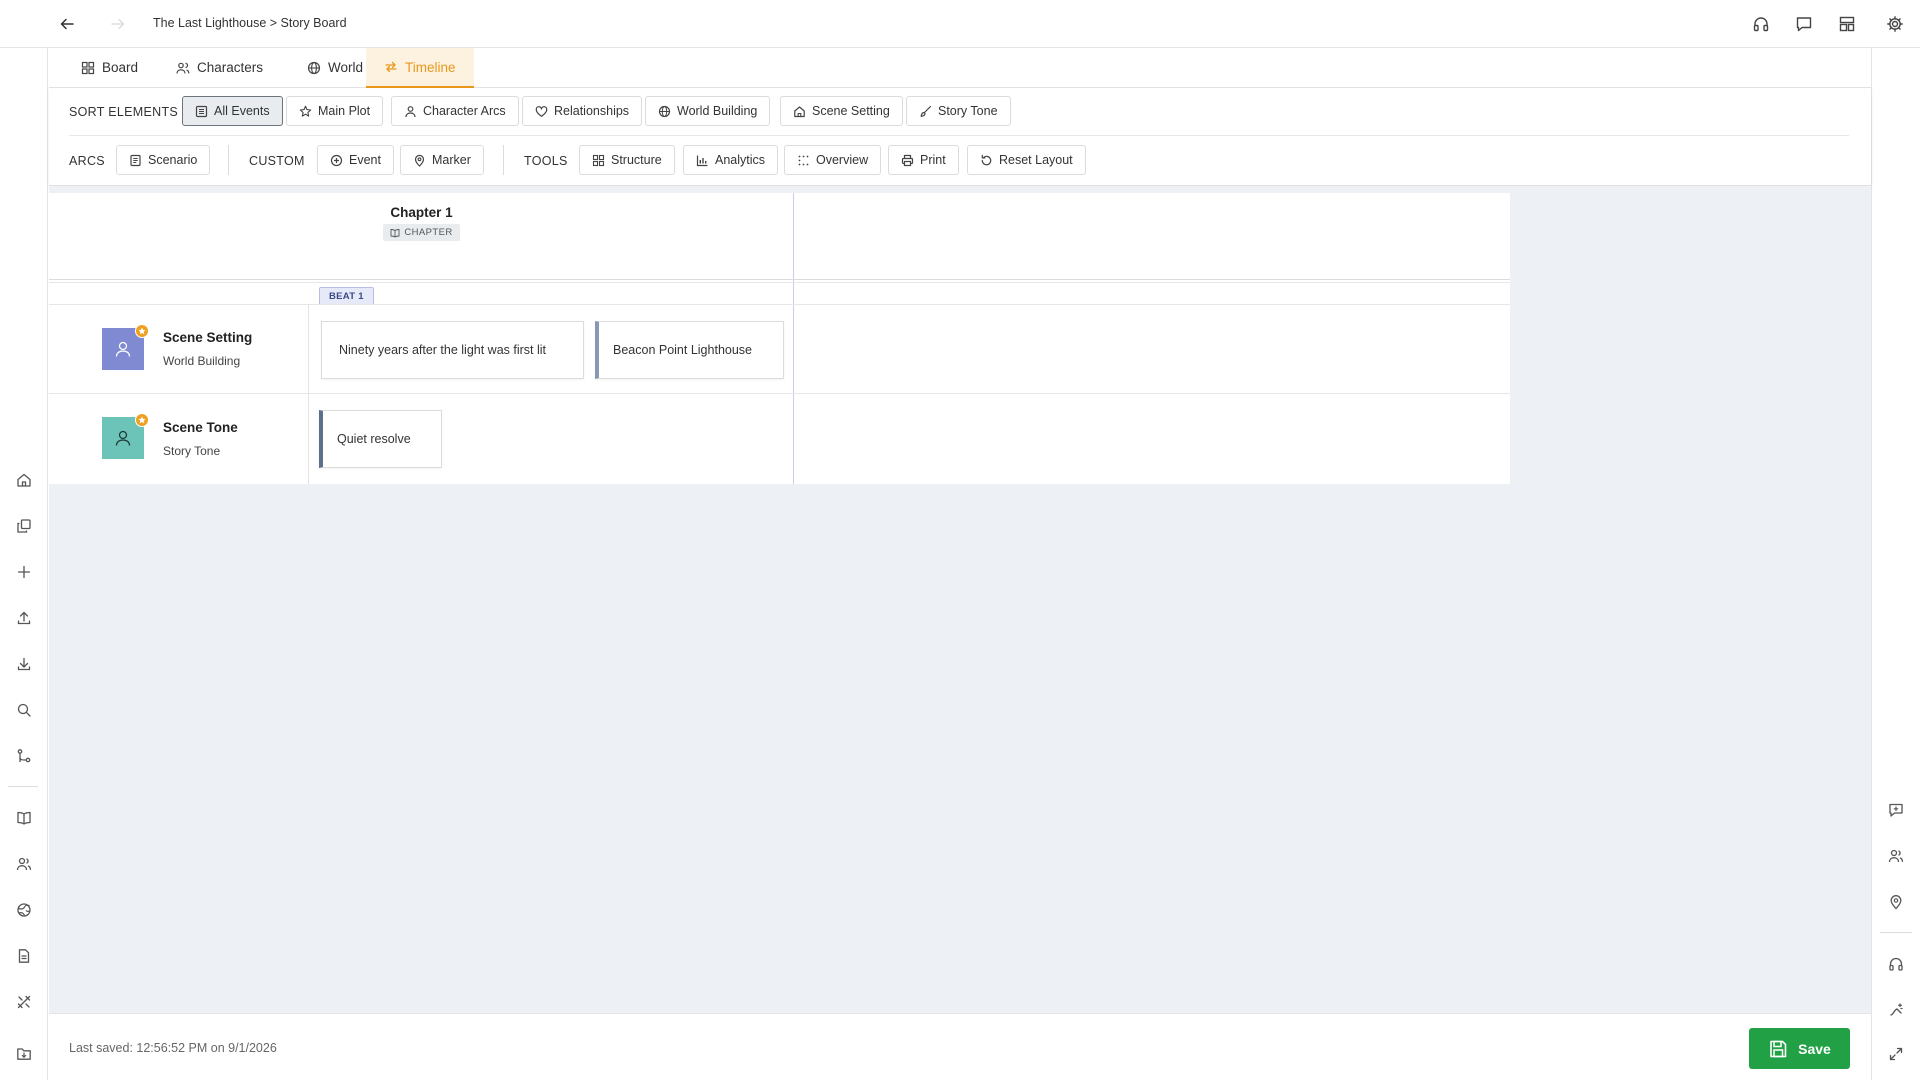  What do you see at coordinates (228, 160) in the screenshot?
I see `toolbar-separator` at bounding box center [228, 160].